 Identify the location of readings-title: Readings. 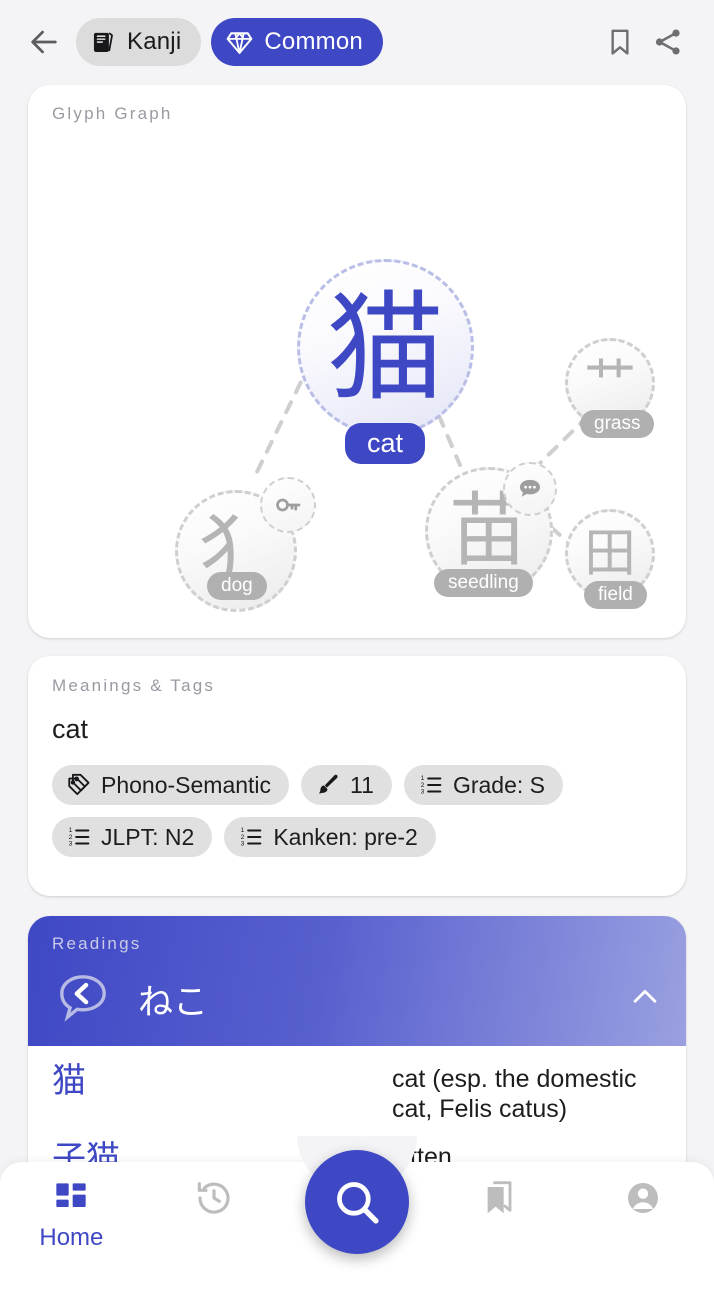
(97, 943).